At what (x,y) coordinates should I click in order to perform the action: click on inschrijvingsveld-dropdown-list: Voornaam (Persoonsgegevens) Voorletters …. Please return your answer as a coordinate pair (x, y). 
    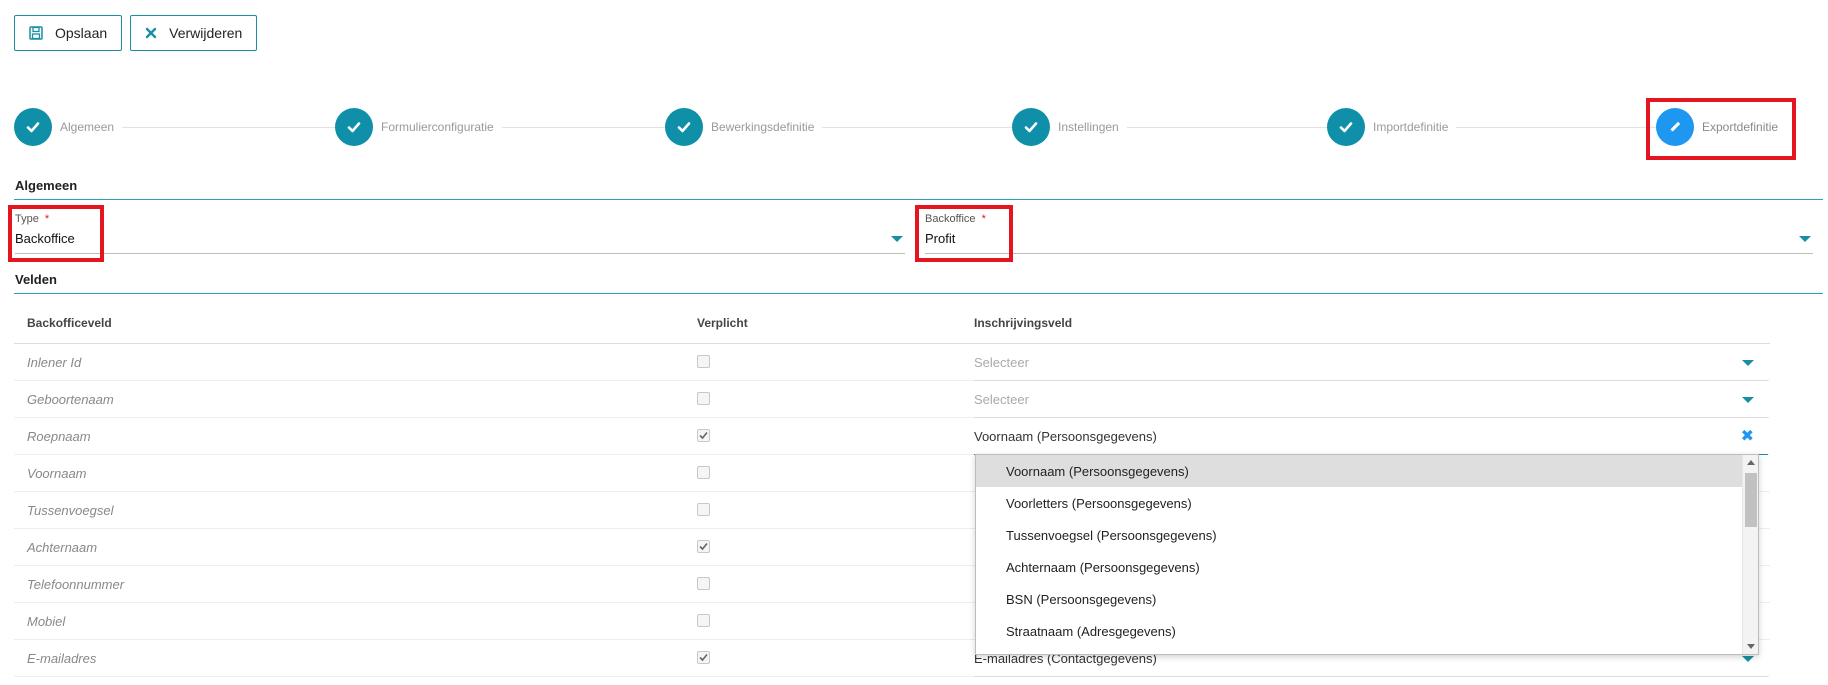
    Looking at the image, I should click on (1367, 554).